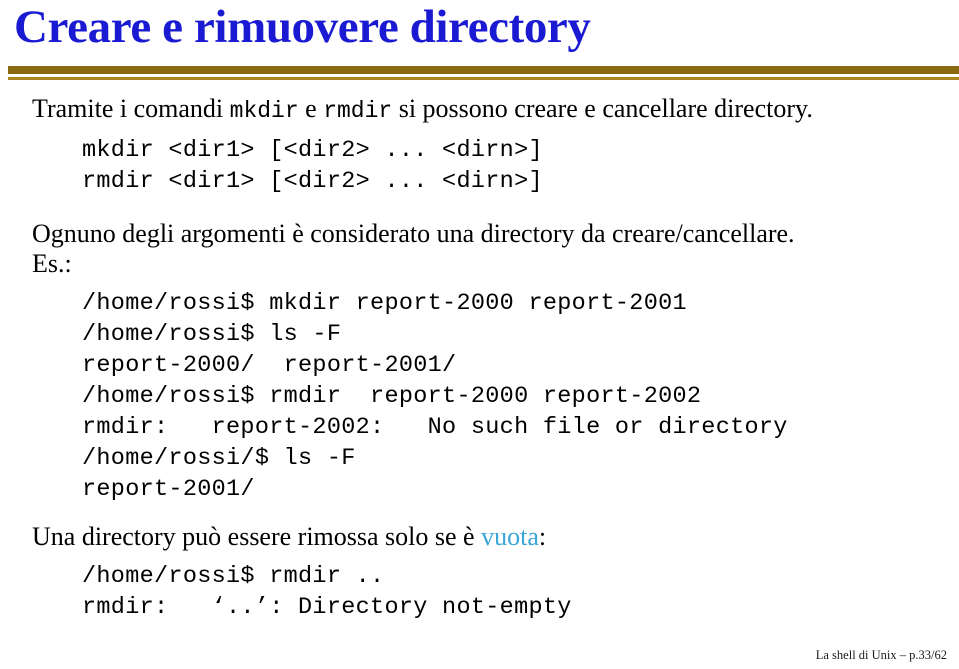 This screenshot has height=669, width=959. I want to click on intro-text-before: Tramite i comandi, so click(131, 108).